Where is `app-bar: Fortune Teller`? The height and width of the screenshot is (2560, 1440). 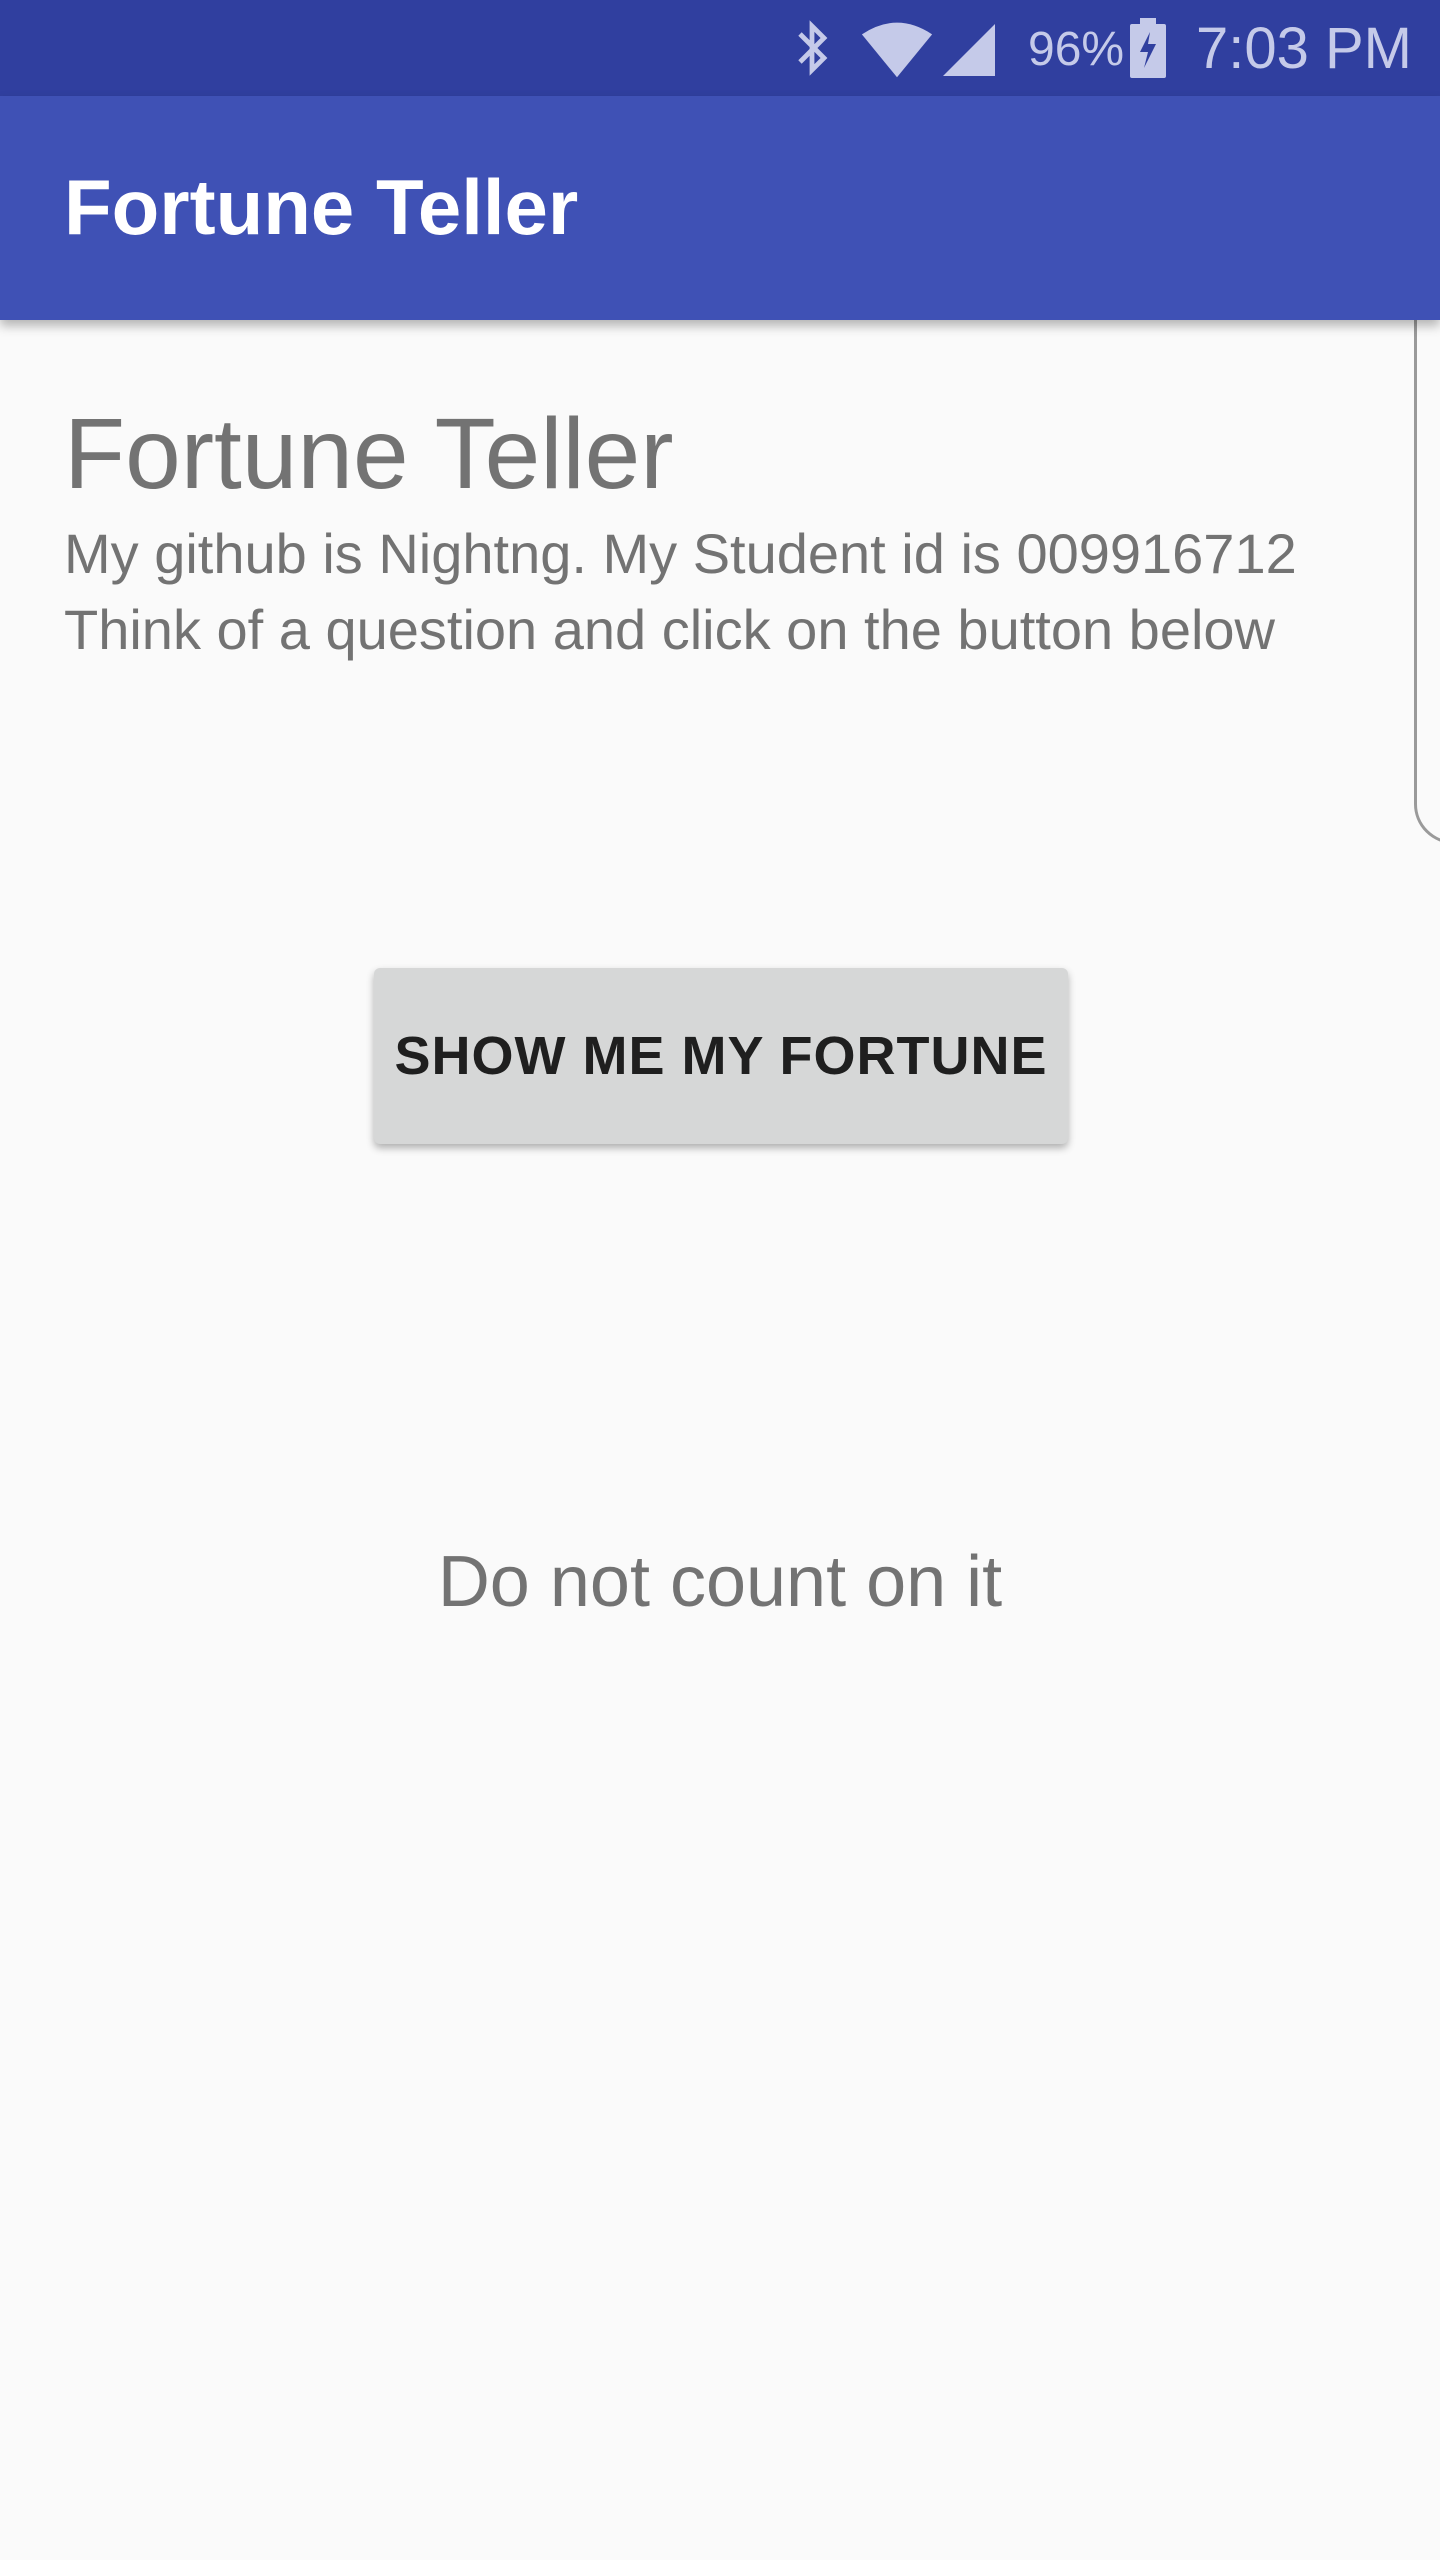 app-bar: Fortune Teller is located at coordinates (720, 208).